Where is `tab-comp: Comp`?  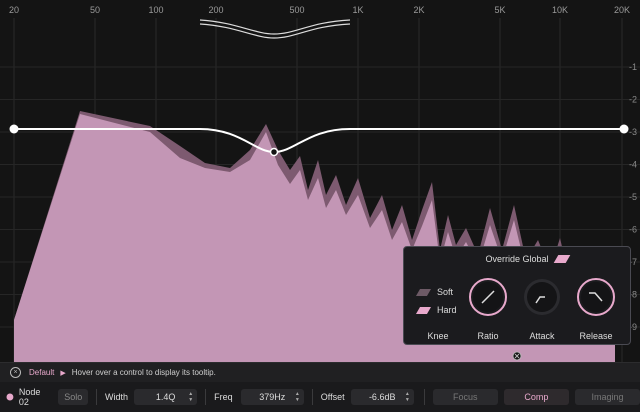 tab-comp: Comp is located at coordinates (536, 397).